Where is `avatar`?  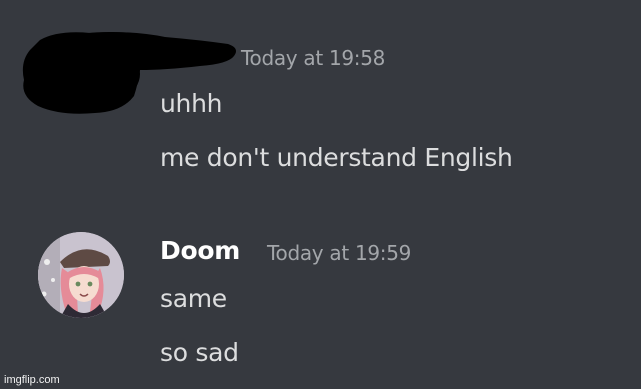 avatar is located at coordinates (81, 275).